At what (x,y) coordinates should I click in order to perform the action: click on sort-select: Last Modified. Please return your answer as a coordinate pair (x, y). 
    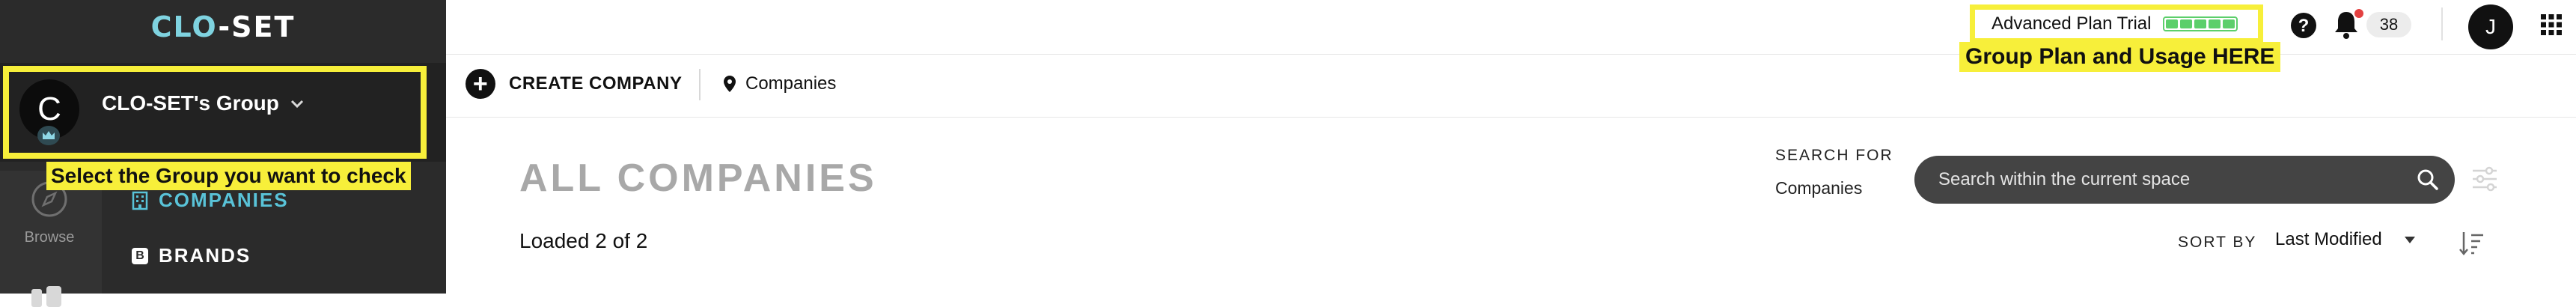
    Looking at the image, I should click on (2345, 239).